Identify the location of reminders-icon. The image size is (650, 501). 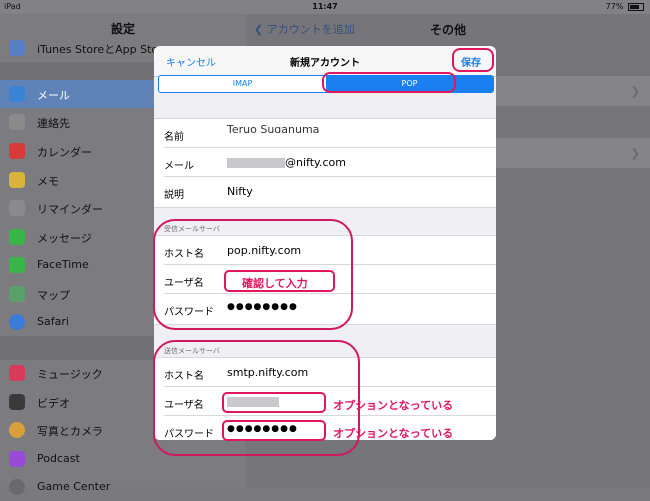
(17, 208).